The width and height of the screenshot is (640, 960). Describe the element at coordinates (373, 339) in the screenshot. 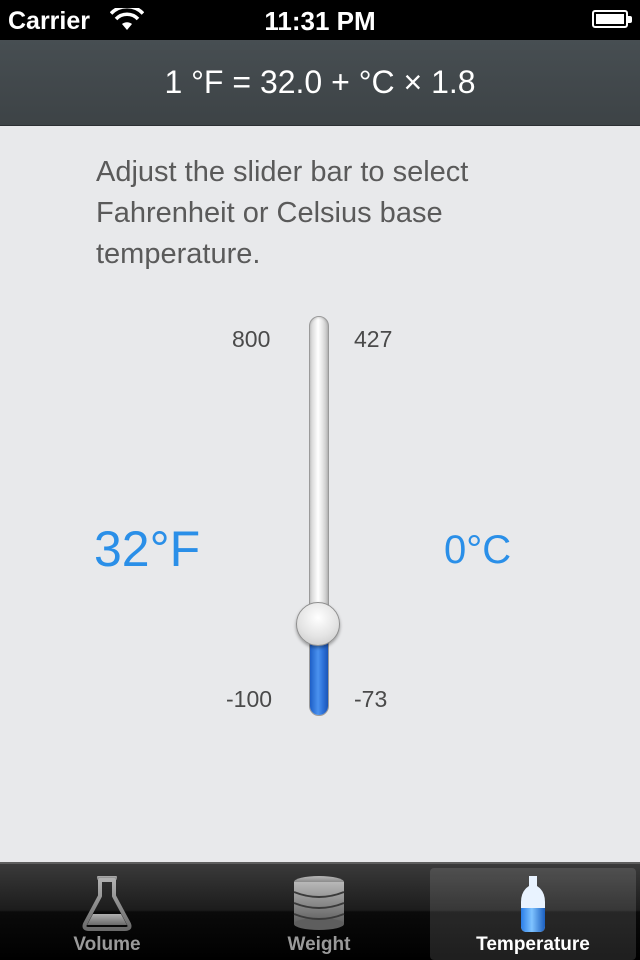

I see `celsius-max-label: 427` at that location.